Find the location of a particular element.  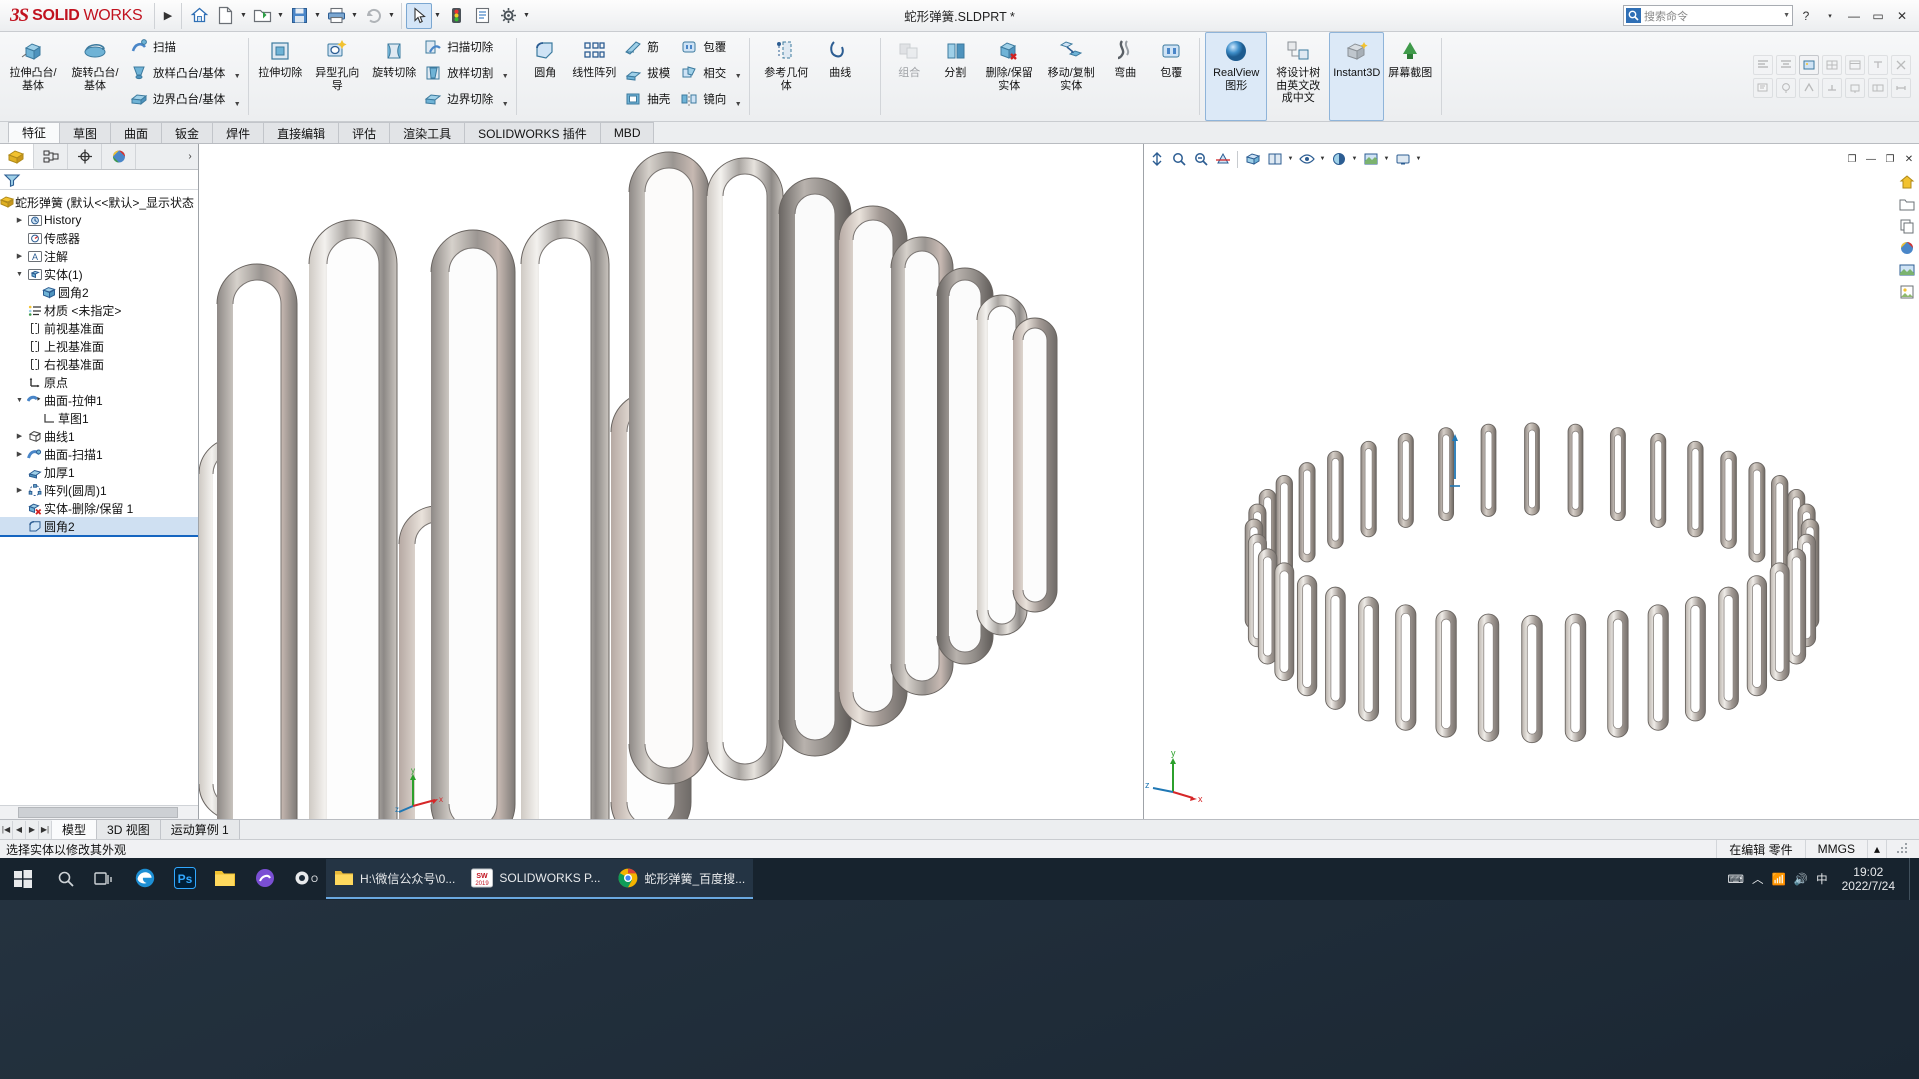

flex-button: 弯曲 is located at coordinates (1125, 76).